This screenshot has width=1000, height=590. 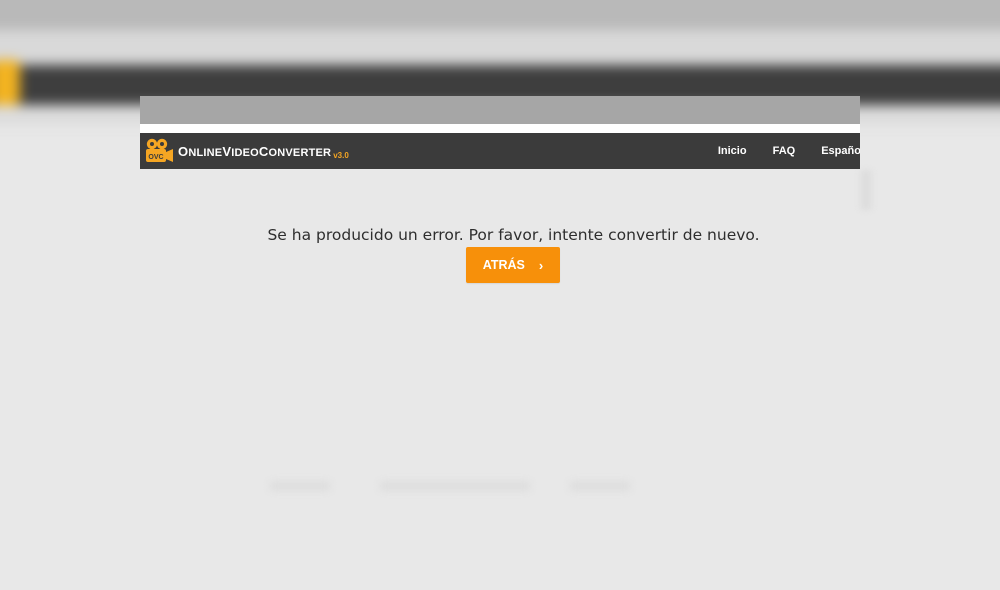 I want to click on site-name-part2-initial: V, so click(x=227, y=151).